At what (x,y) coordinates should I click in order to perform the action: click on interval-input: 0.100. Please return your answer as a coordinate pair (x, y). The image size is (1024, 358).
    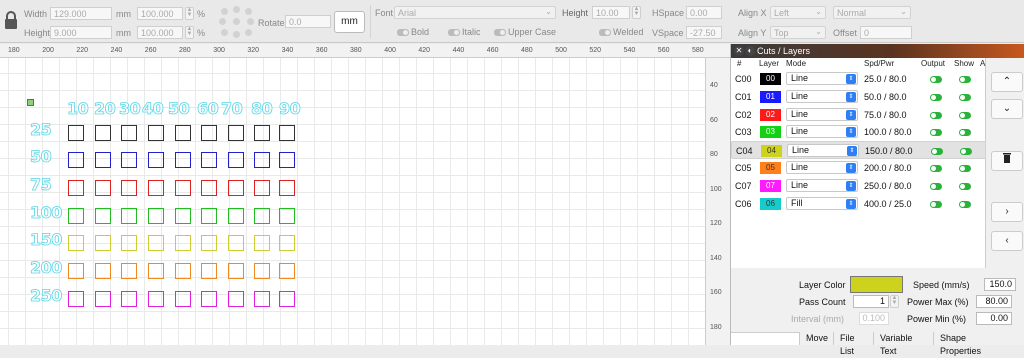
    Looking at the image, I should click on (874, 318).